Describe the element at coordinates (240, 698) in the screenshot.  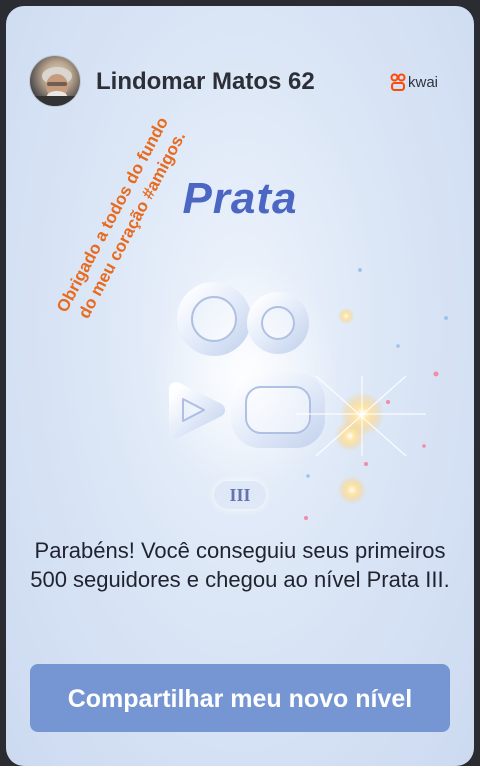
I see `share-new-level-button: Compartilhar meu novo nível` at that location.